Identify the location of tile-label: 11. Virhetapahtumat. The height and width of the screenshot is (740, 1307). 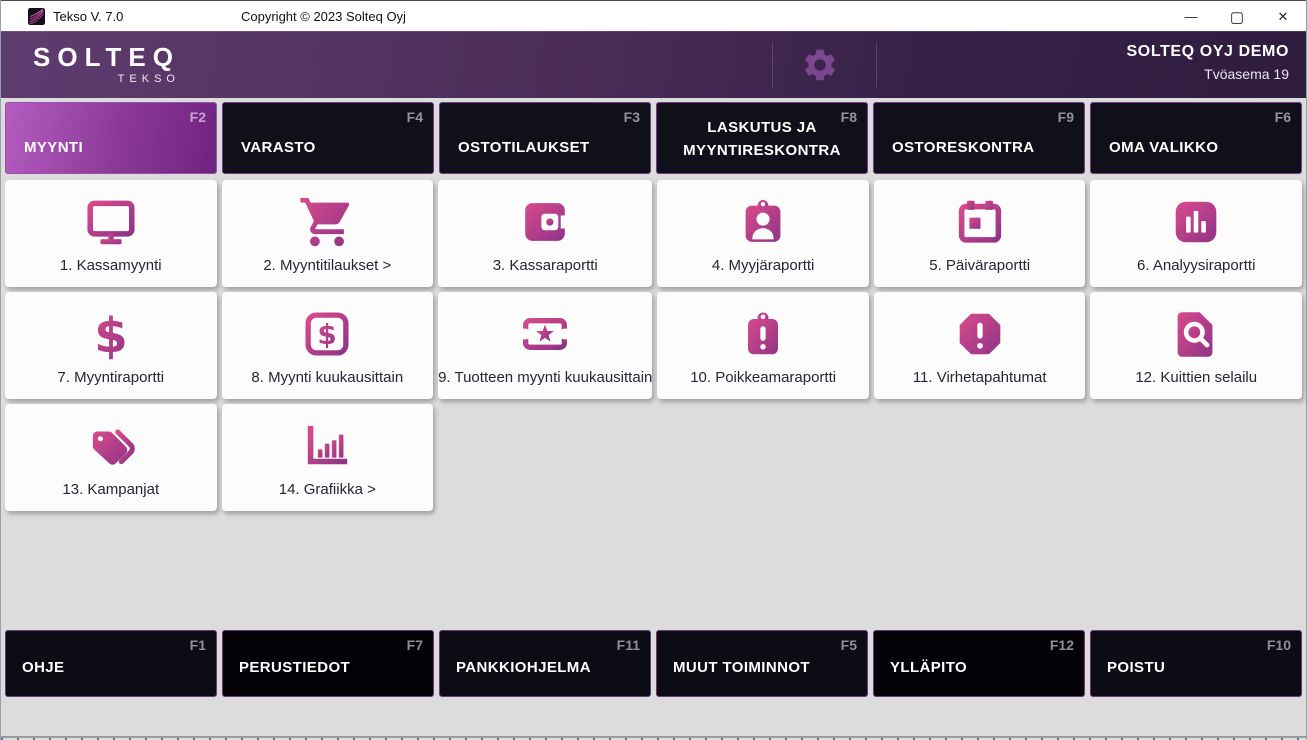
(979, 377).